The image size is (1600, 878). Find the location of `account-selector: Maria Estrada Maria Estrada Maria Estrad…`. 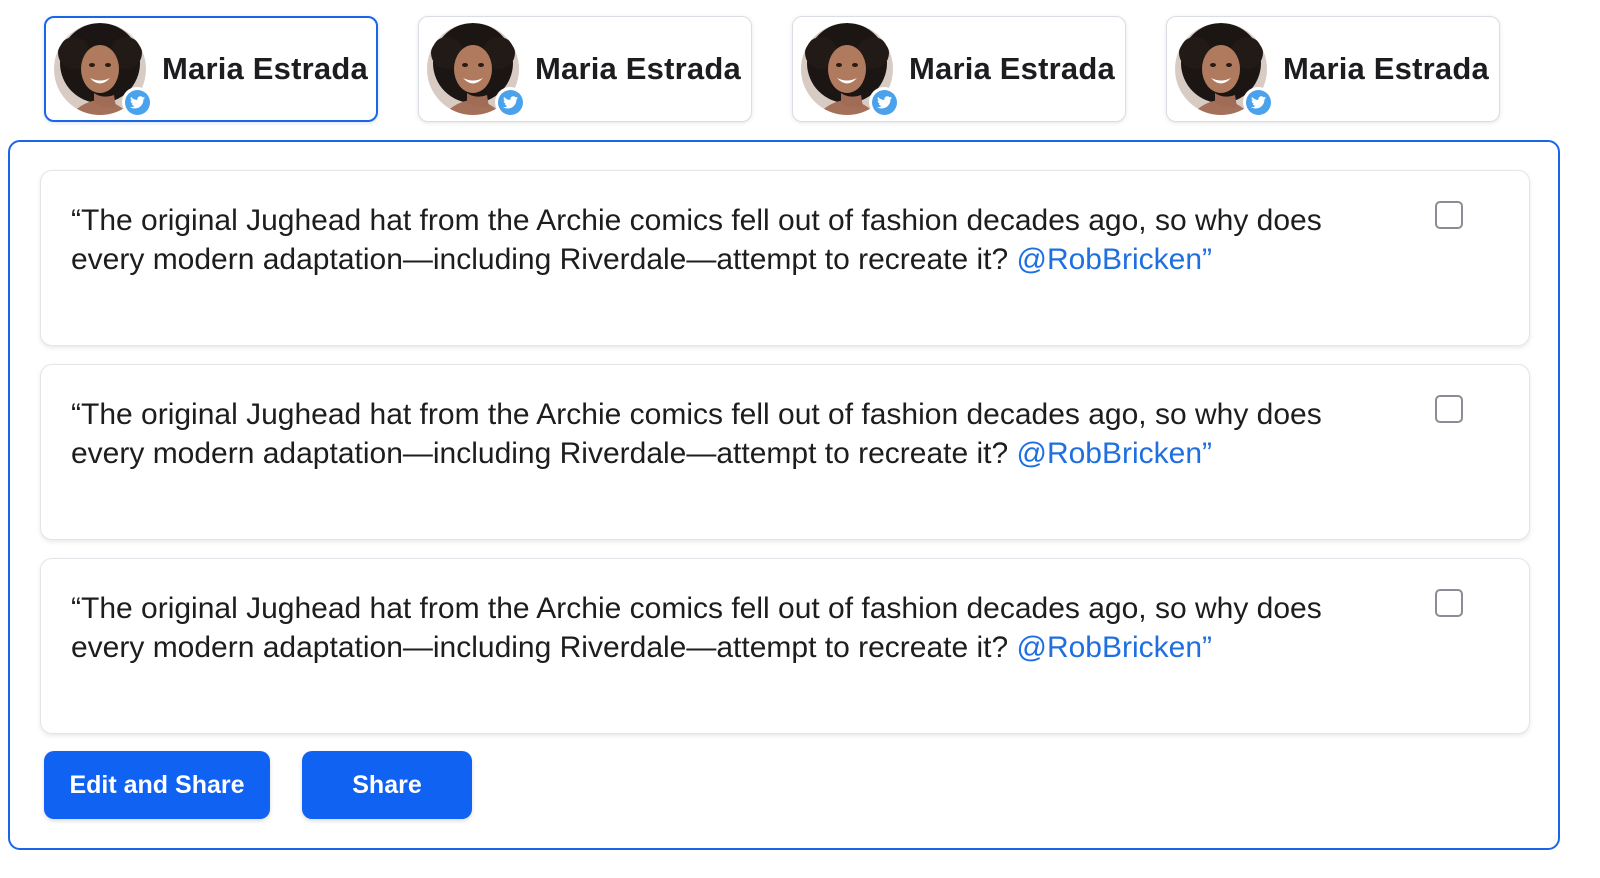

account-selector: Maria Estrada Maria Estrada Maria Estrad… is located at coordinates (772, 69).